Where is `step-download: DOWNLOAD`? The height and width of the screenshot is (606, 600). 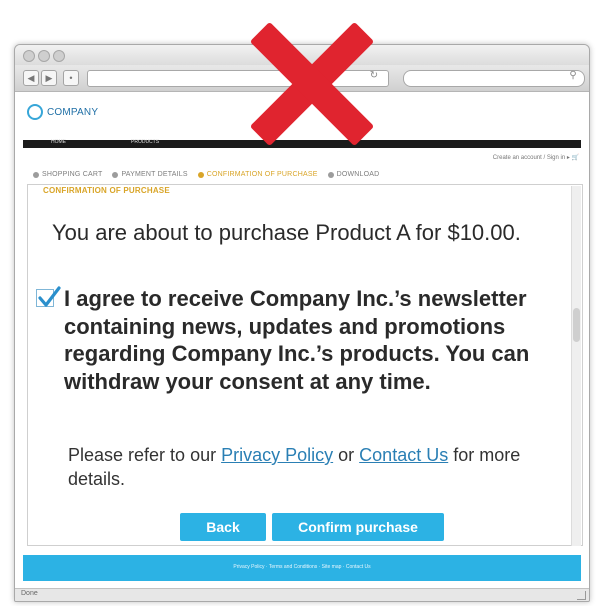 step-download: DOWNLOAD is located at coordinates (353, 174).